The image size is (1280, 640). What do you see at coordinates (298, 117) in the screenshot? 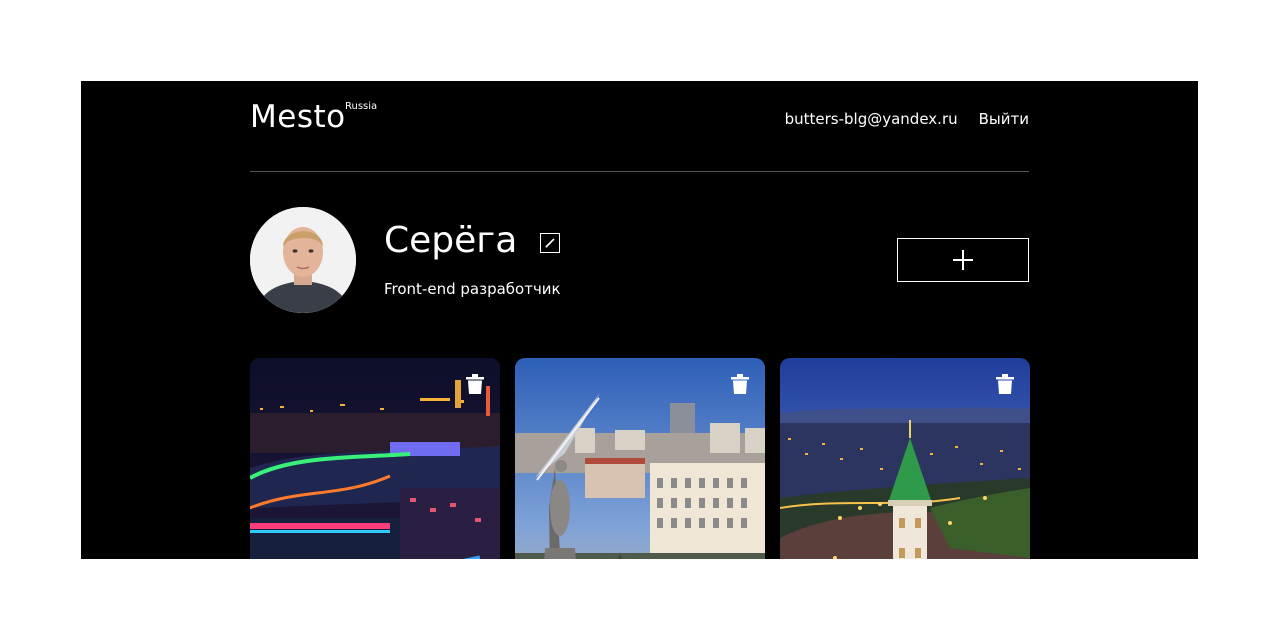
I see `logo: Mesto` at bounding box center [298, 117].